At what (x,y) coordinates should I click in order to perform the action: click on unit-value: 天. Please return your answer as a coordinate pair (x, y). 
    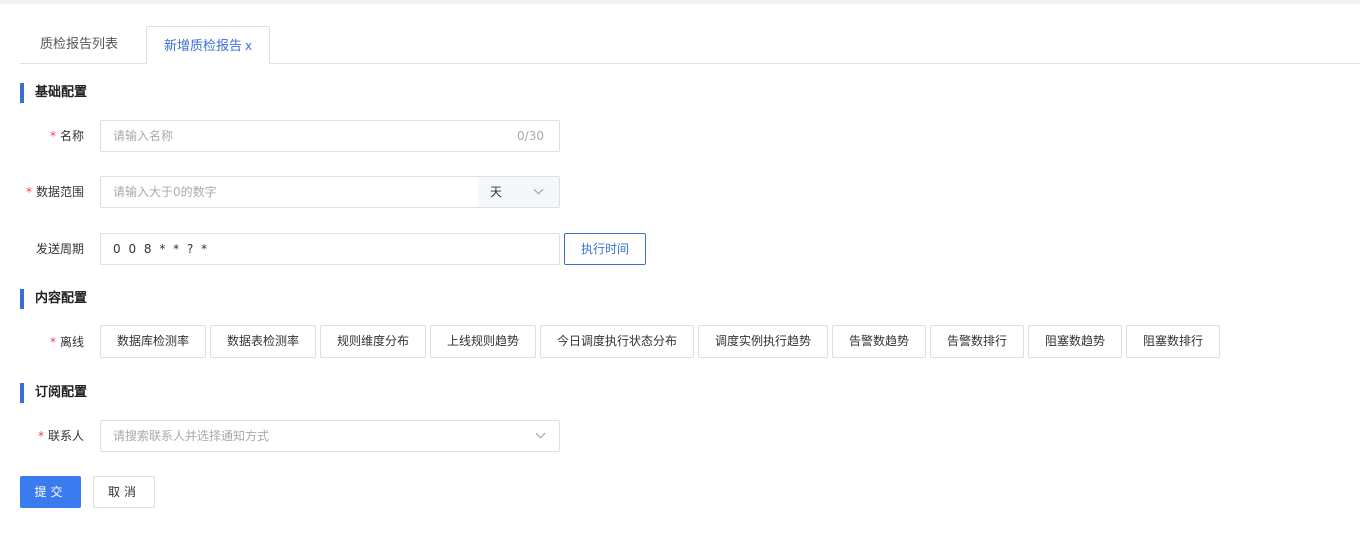
    Looking at the image, I should click on (496, 192).